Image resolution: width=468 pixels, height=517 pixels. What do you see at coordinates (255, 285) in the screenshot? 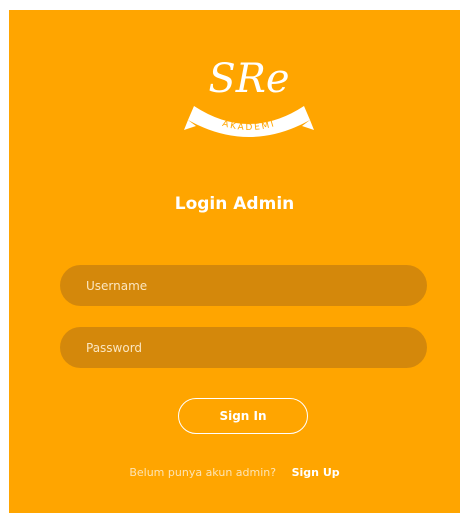
I see `username-input` at bounding box center [255, 285].